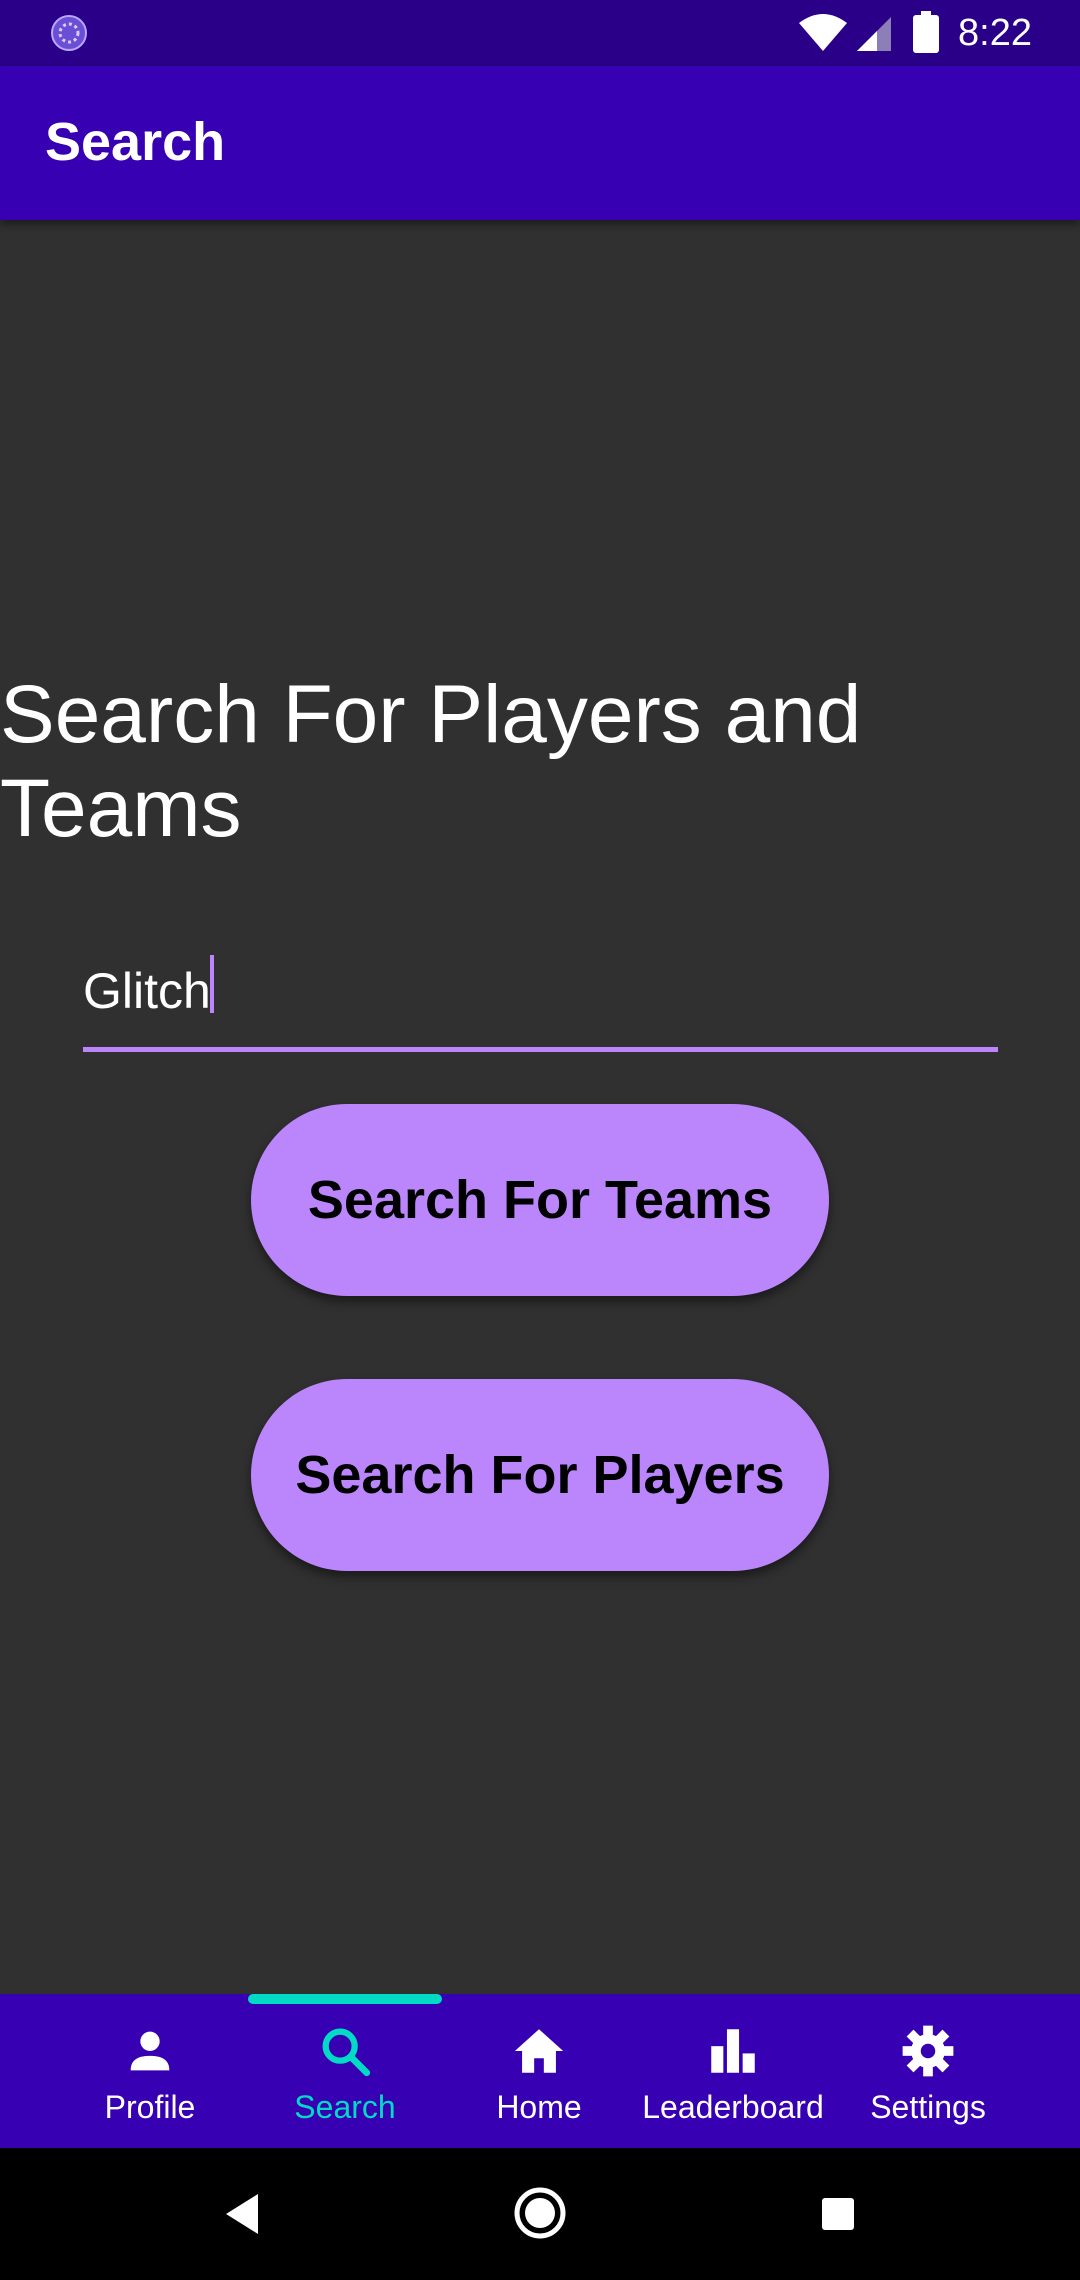  What do you see at coordinates (135, 142) in the screenshot?
I see `page-title: Search` at bounding box center [135, 142].